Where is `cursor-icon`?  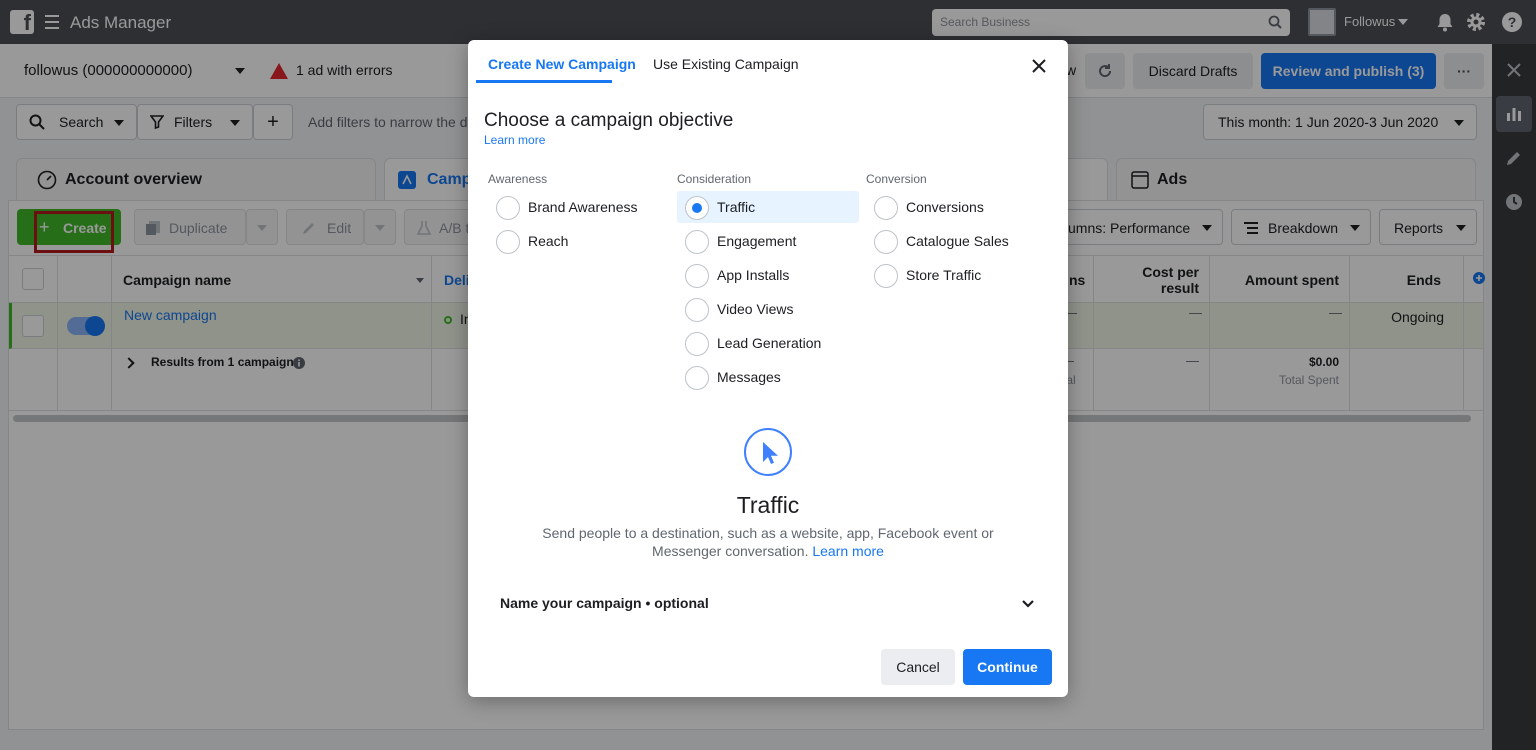
cursor-icon is located at coordinates (768, 452).